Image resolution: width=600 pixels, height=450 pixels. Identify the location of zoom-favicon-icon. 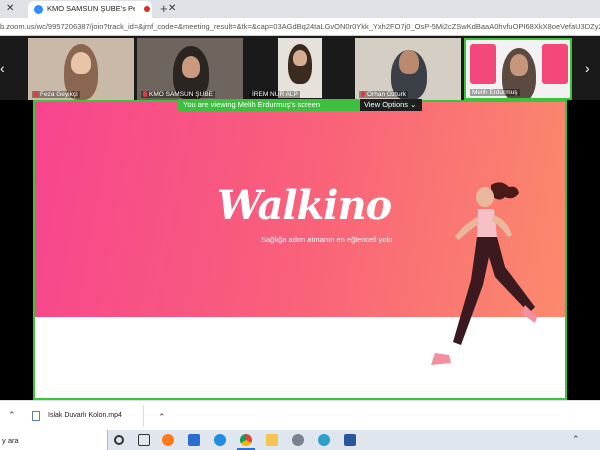
(38, 9).